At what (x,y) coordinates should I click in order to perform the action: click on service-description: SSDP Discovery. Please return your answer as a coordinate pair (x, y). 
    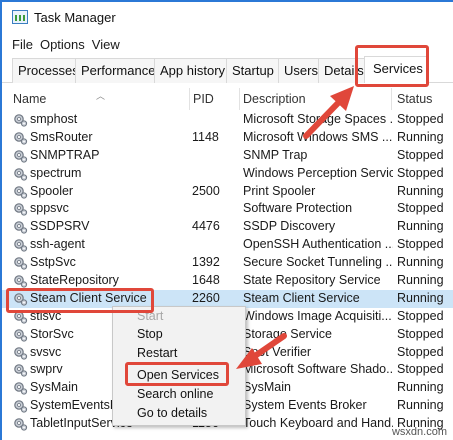
    Looking at the image, I should click on (289, 226).